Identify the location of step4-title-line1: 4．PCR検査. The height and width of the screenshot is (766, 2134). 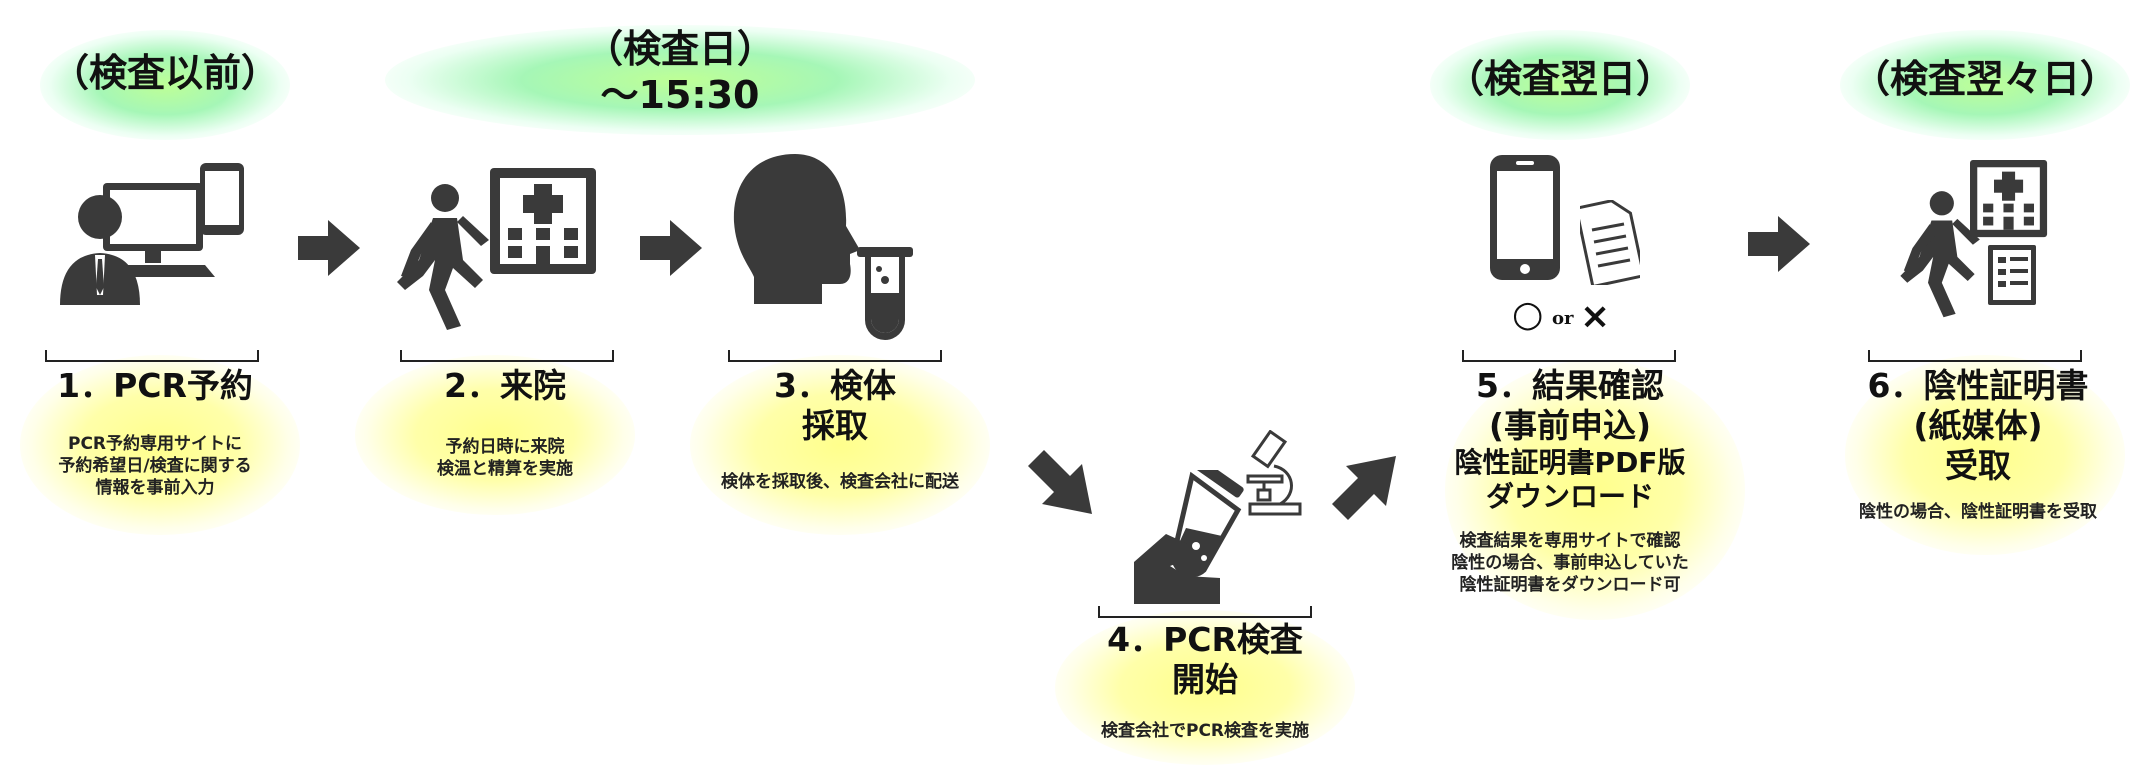
(1205, 639).